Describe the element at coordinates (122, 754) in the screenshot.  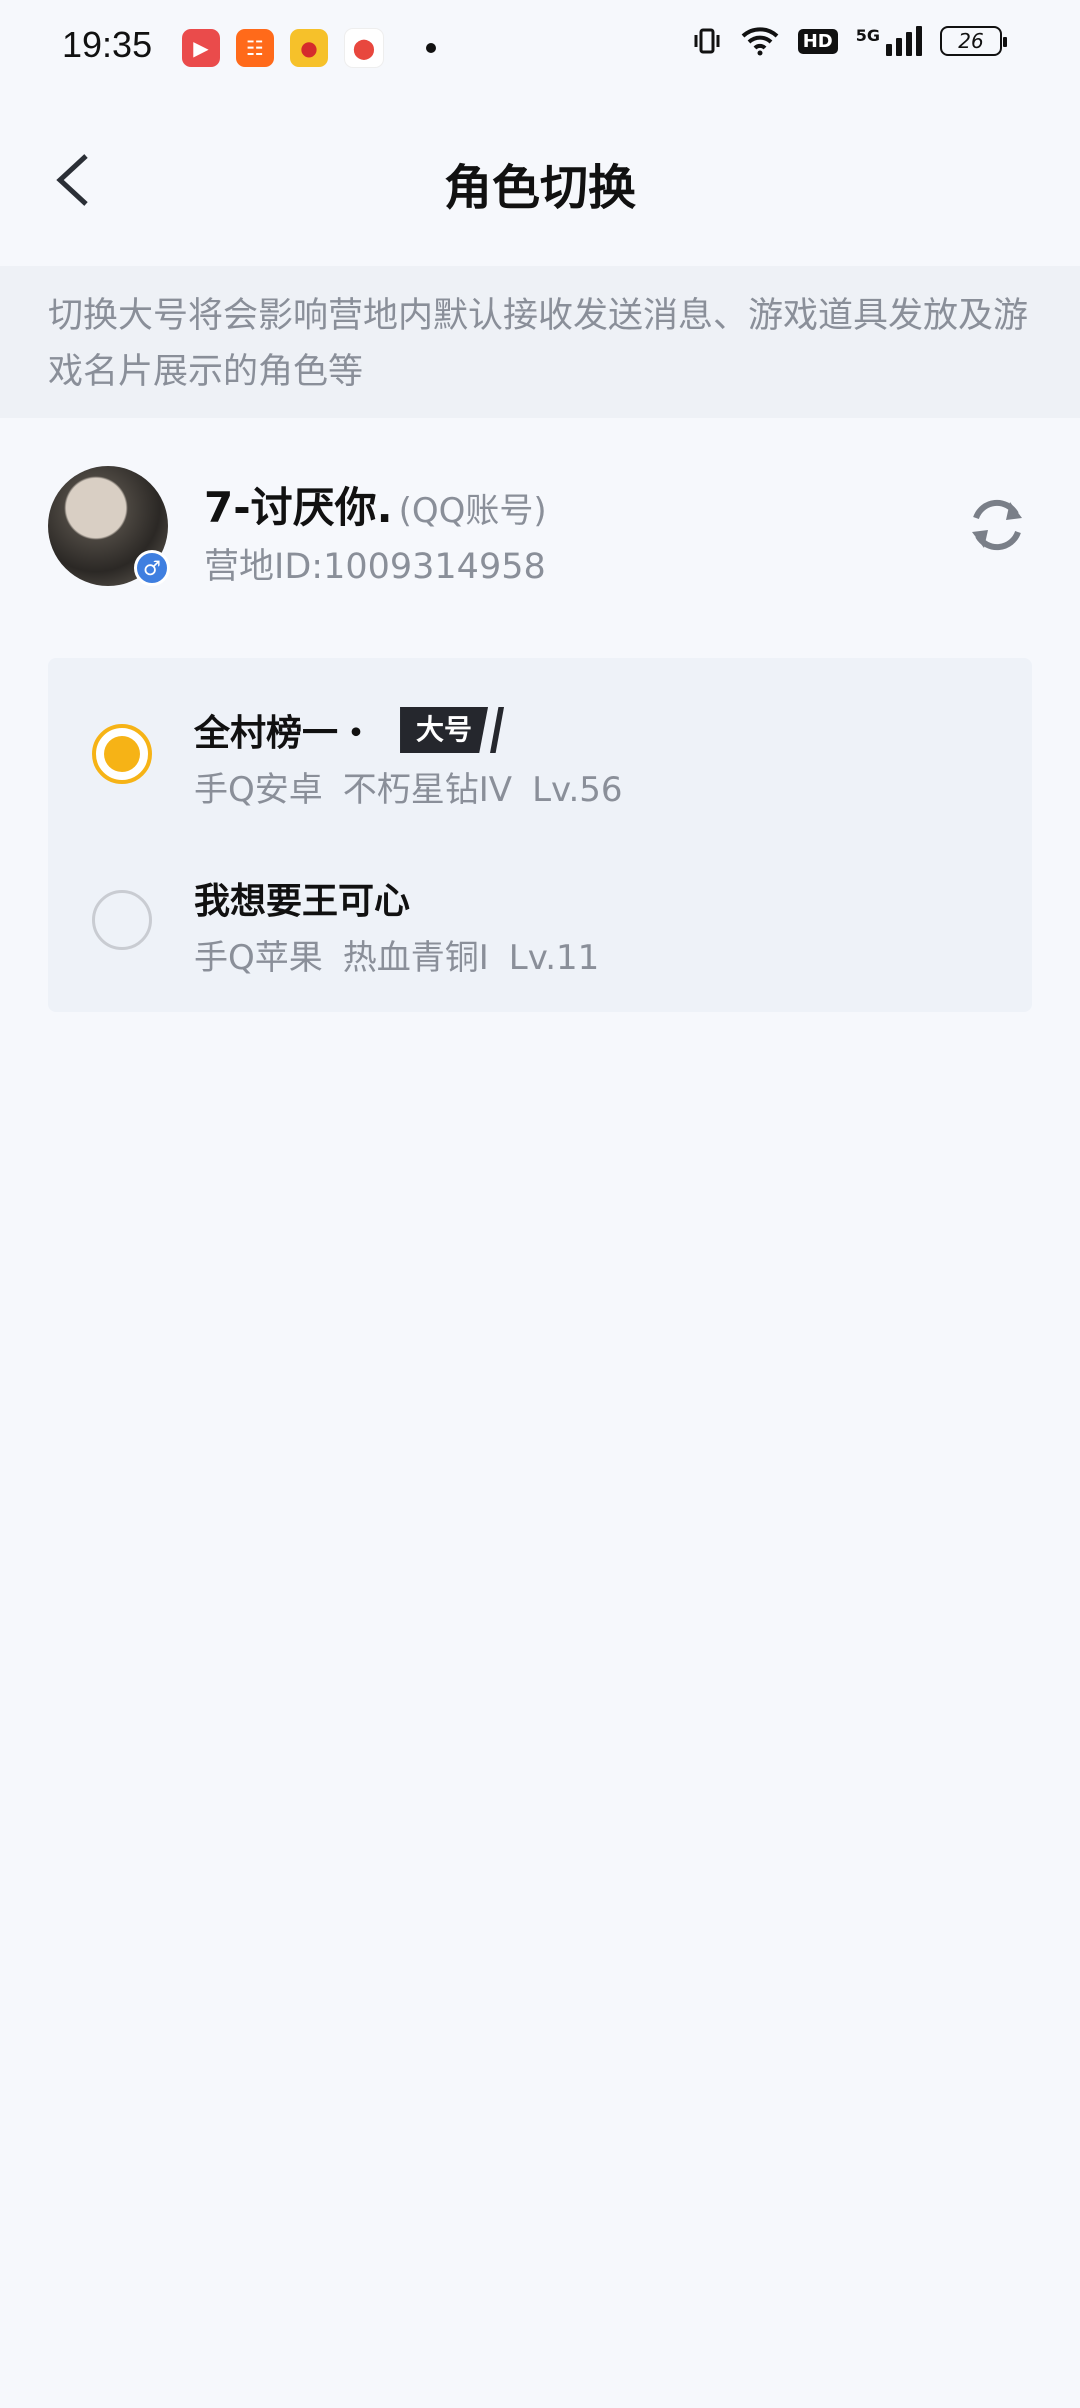
I see `radio-selected-icon` at that location.